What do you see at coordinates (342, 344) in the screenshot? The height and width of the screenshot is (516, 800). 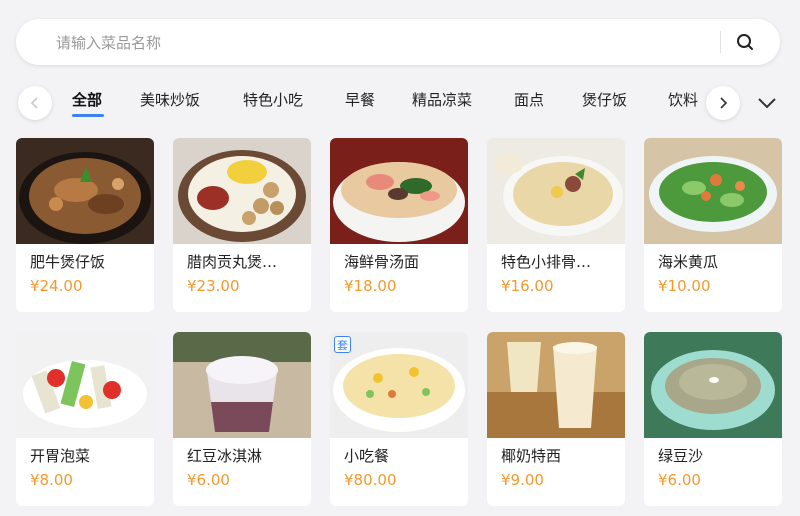 I see `set-meal-badge: 套` at bounding box center [342, 344].